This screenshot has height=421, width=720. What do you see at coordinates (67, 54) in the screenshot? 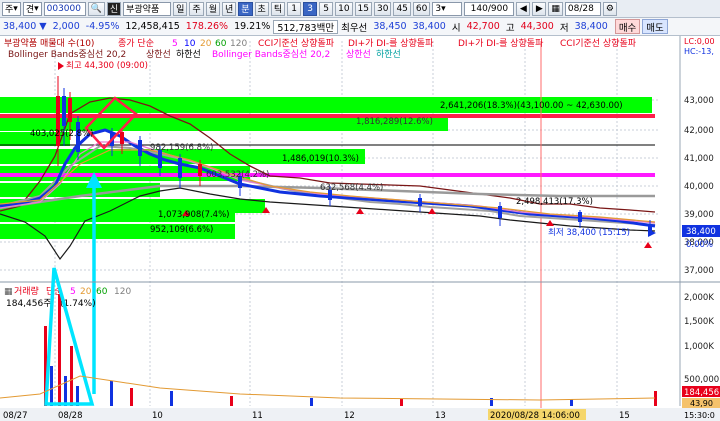
I see `legend-bb1: Bollinger Bands중심선 20,2` at bounding box center [67, 54].